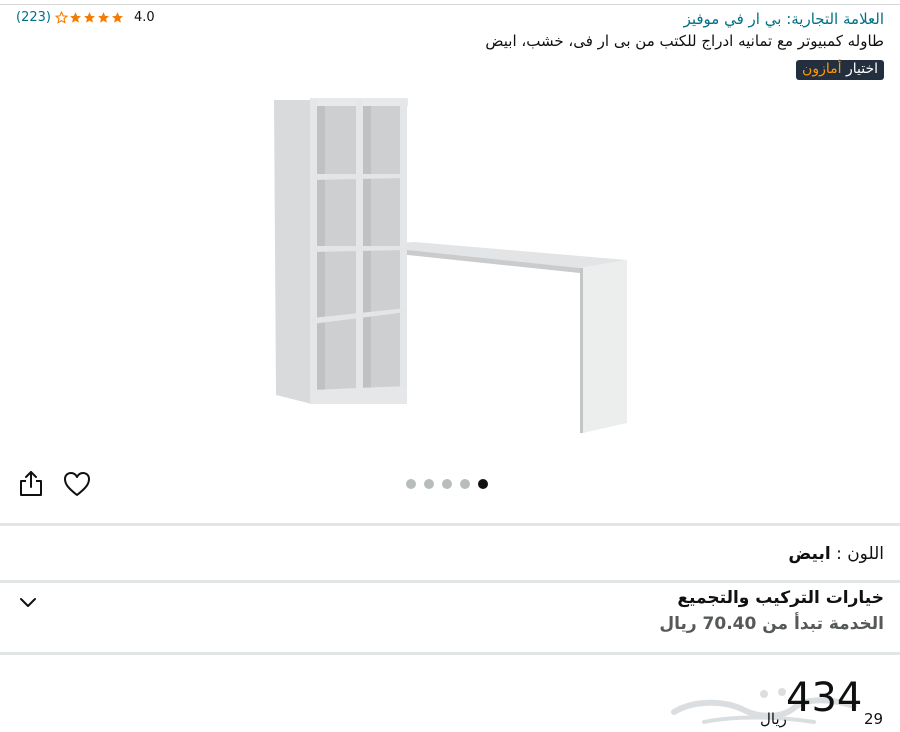 This screenshot has height=732, width=900. I want to click on brand-link: العلامة التجارية: بي ار في موفيز, so click(784, 19).